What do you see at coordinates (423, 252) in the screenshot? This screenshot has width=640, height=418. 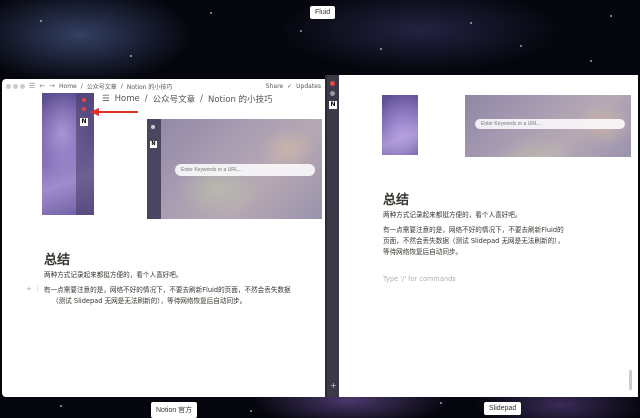 I see `paragraph-2c: 等待网络恢复后自动同步。` at bounding box center [423, 252].